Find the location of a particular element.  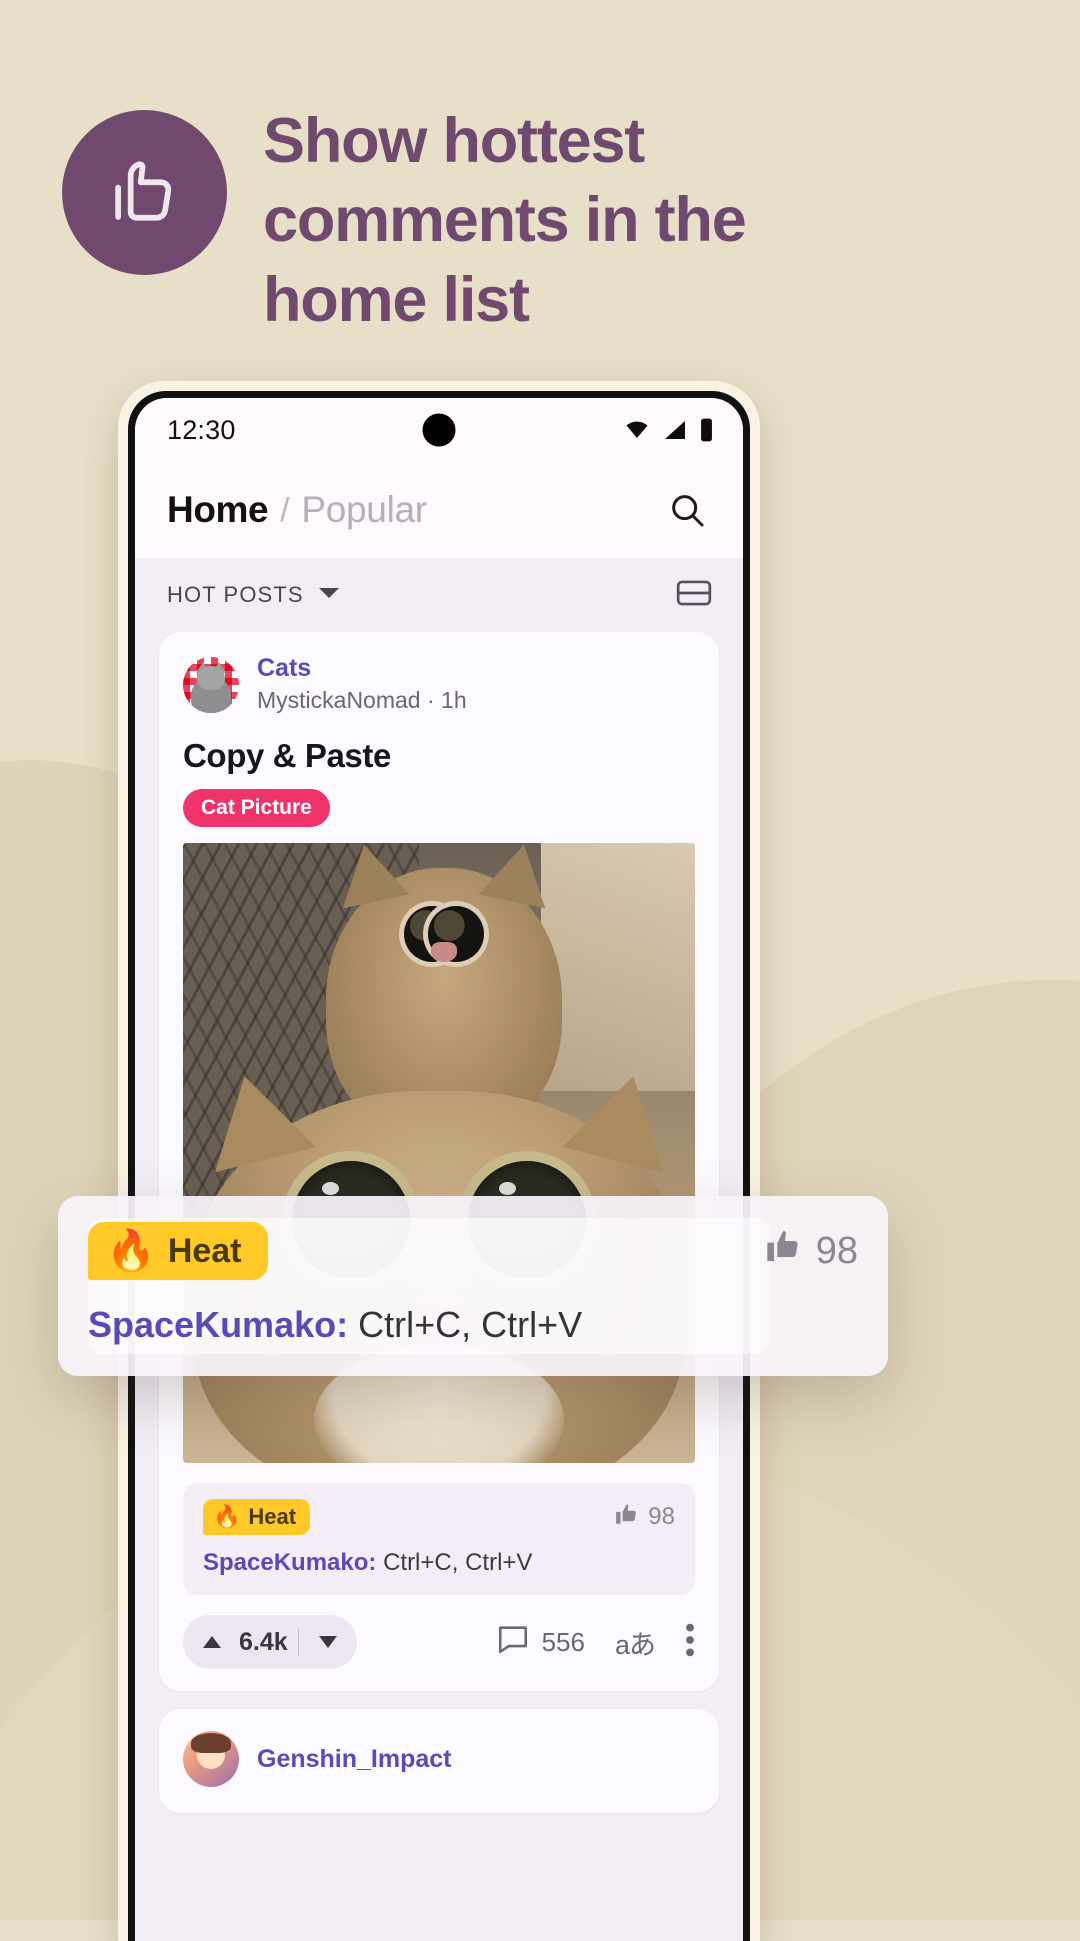

card-layout-icon is located at coordinates (694, 595).